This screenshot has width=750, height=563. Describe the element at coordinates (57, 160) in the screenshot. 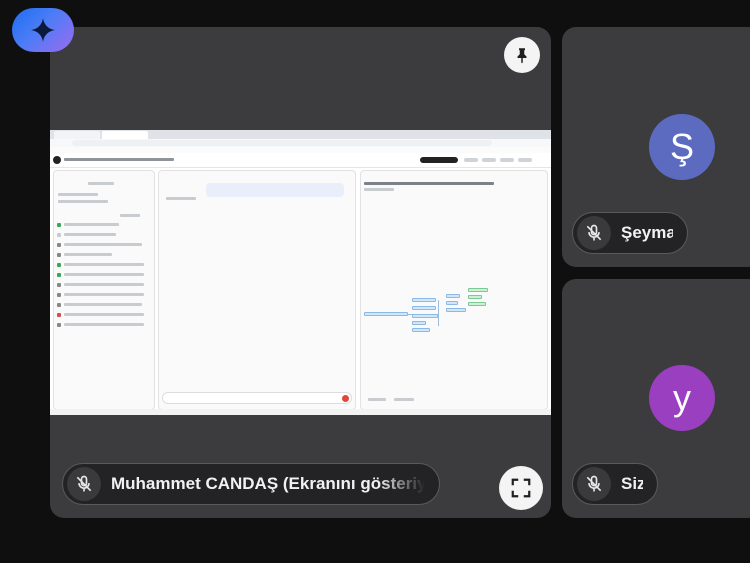

I see `app-logo-icon` at that location.